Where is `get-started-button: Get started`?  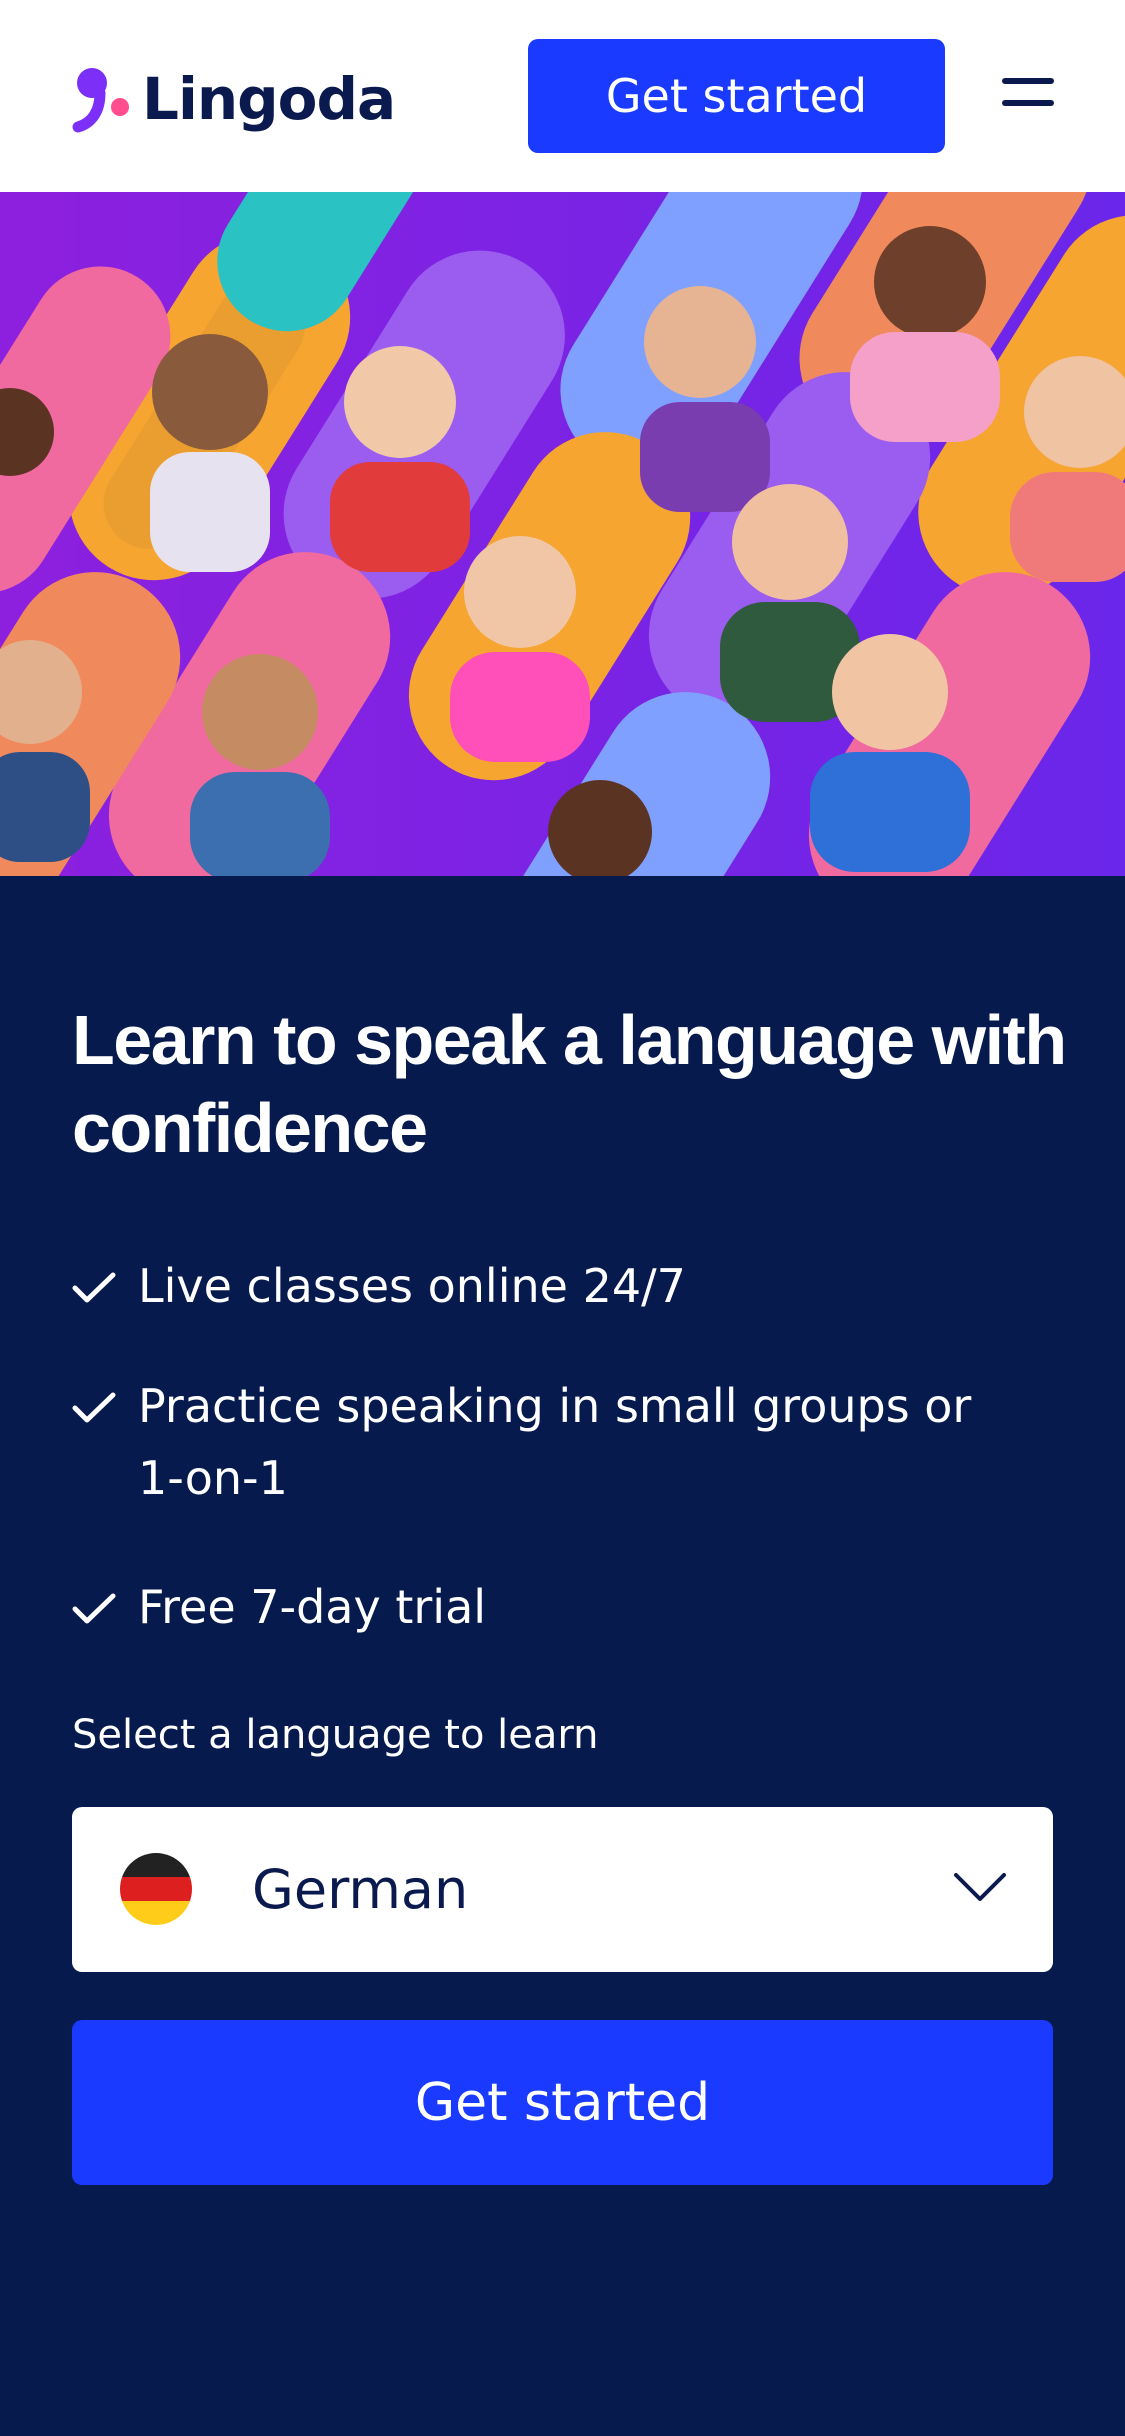 get-started-button: Get started is located at coordinates (562, 2102).